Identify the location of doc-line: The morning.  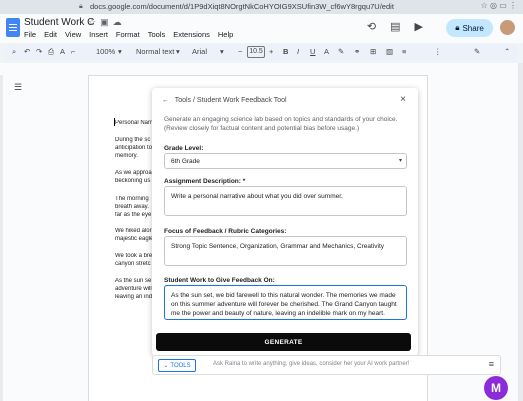
(135, 199).